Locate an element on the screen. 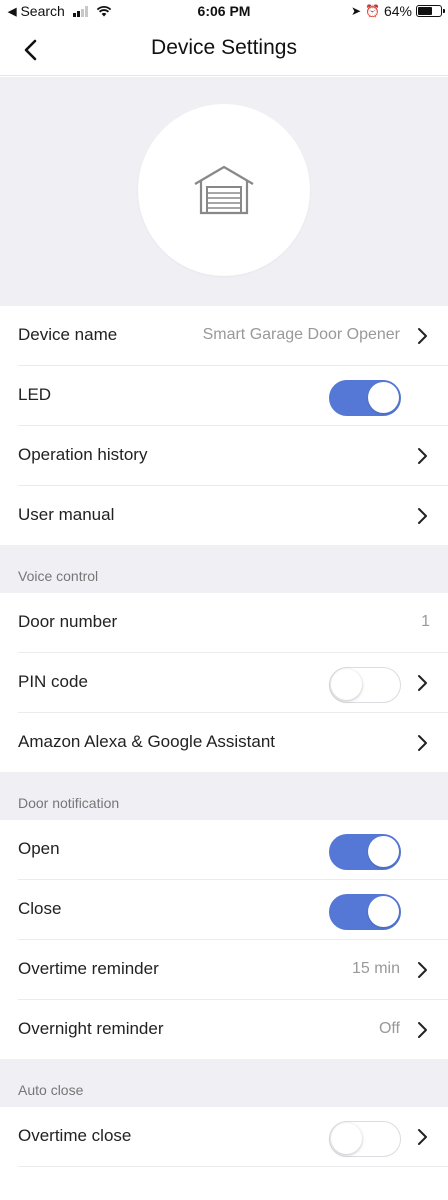 The height and width of the screenshot is (1200, 448). status-bar: ◀ Search 6:06 PM ➤ ⏰ 64% is located at coordinates (224, 12).